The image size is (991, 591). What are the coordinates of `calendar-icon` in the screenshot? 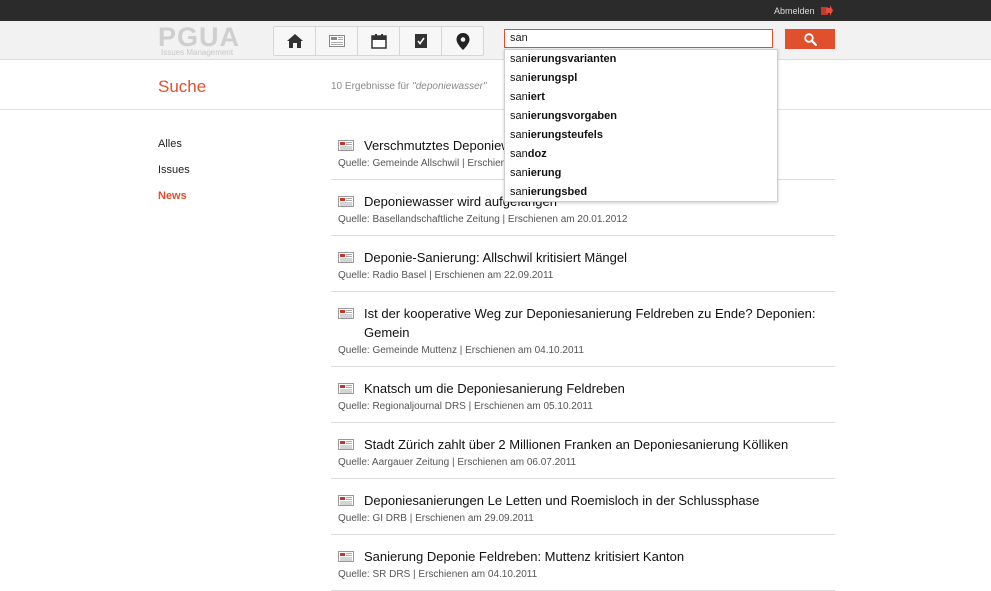 It's located at (378, 41).